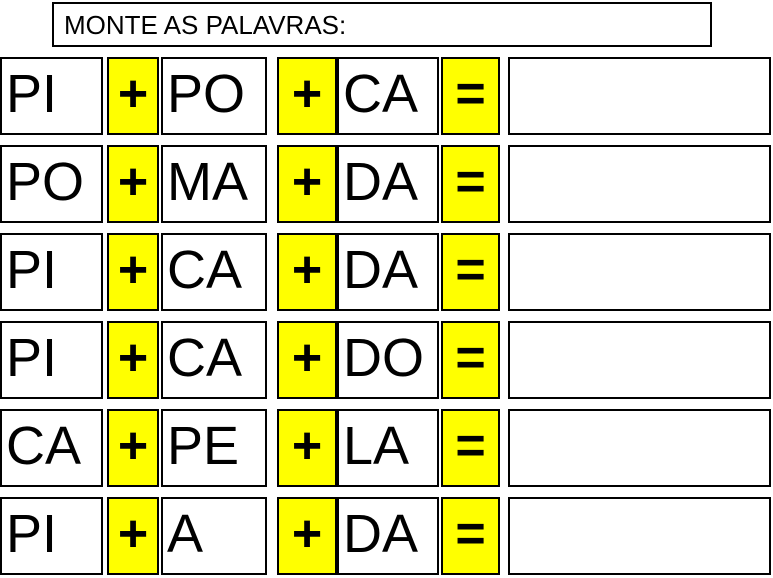 Image resolution: width=773 pixels, height=578 pixels. I want to click on table-row: PI + A + DA =, so click(386, 536).